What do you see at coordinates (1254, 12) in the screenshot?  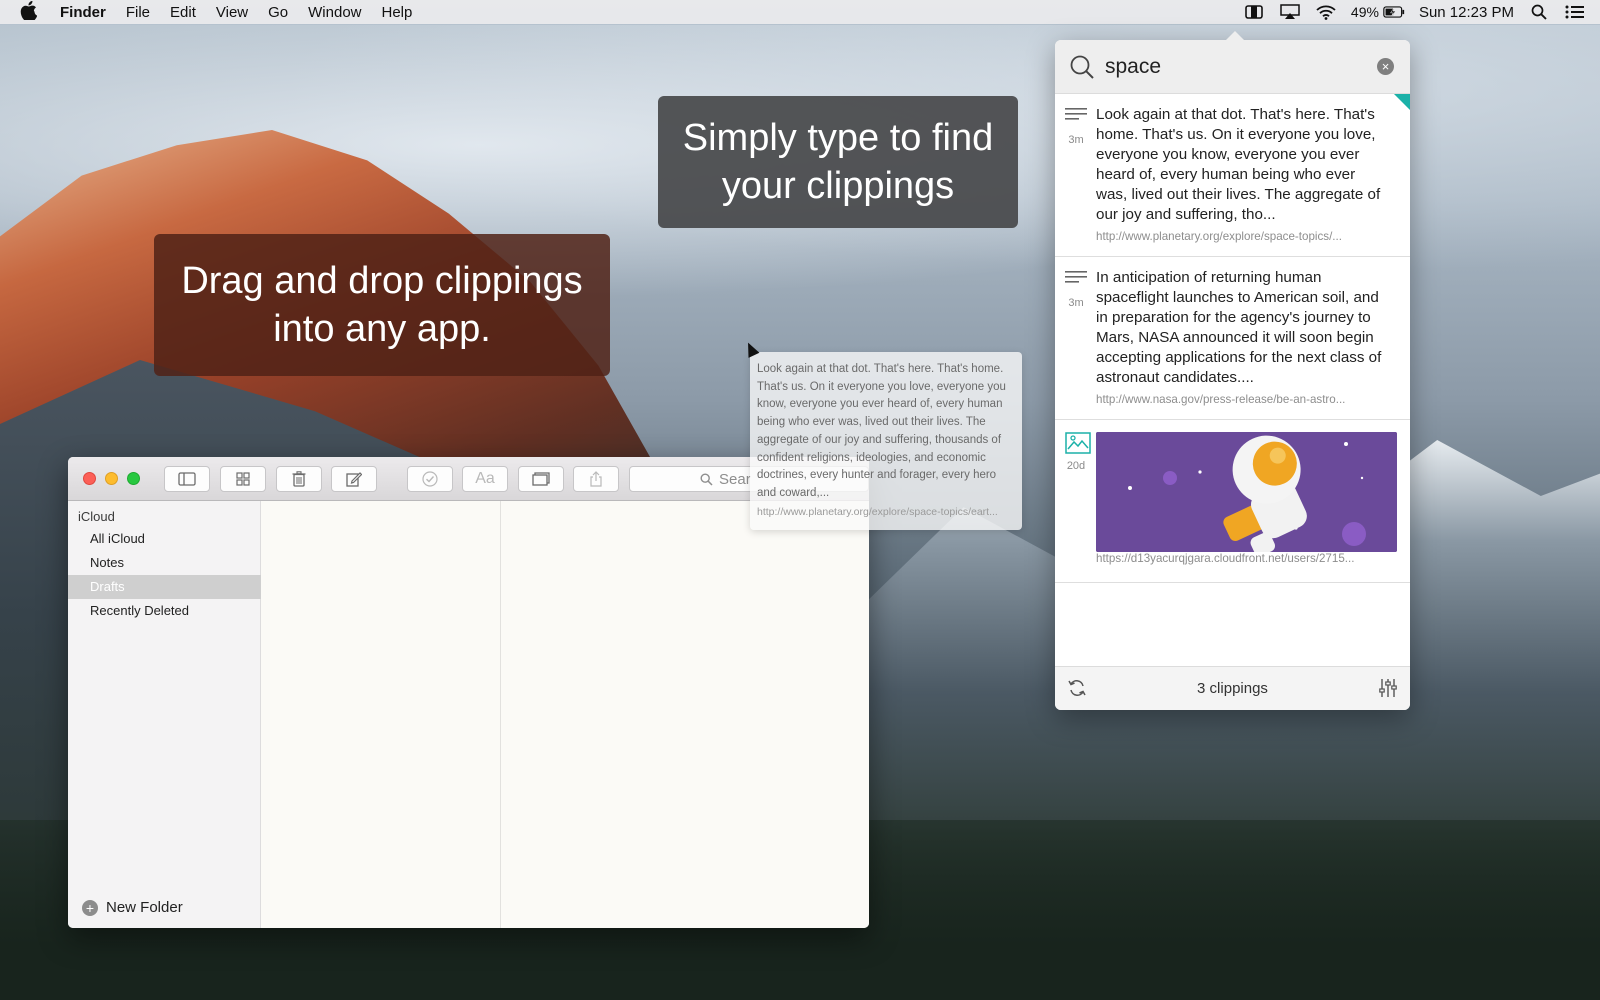 I see `clipboard-status-icon` at bounding box center [1254, 12].